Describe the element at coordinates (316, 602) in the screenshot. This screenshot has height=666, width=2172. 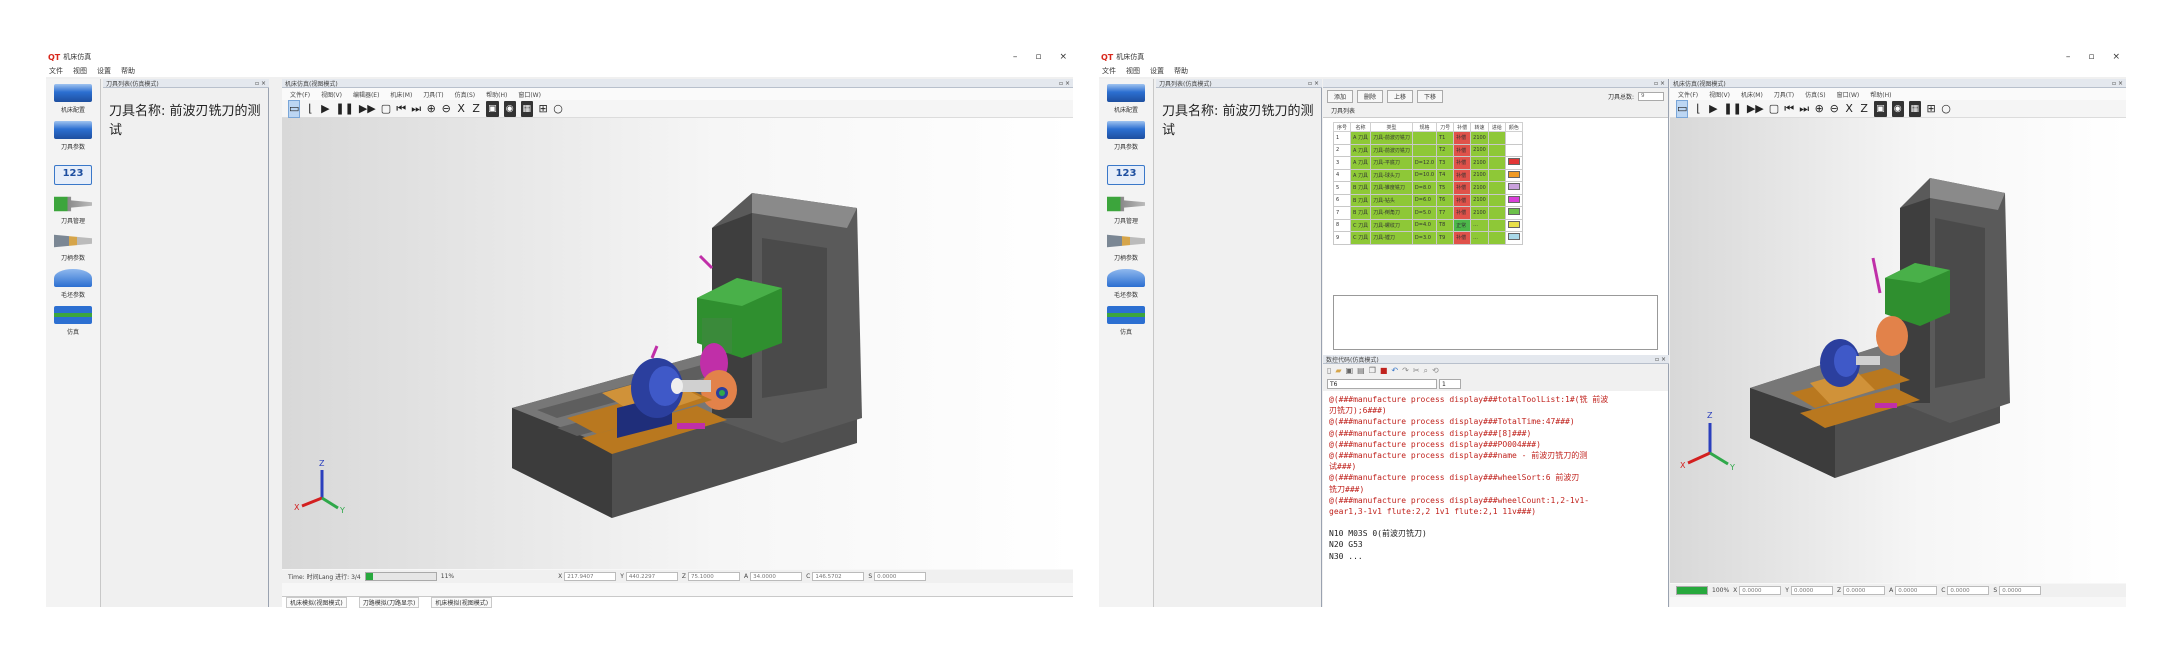
I see `bottom-tab-1: 机床模拟(视图模式)` at that location.